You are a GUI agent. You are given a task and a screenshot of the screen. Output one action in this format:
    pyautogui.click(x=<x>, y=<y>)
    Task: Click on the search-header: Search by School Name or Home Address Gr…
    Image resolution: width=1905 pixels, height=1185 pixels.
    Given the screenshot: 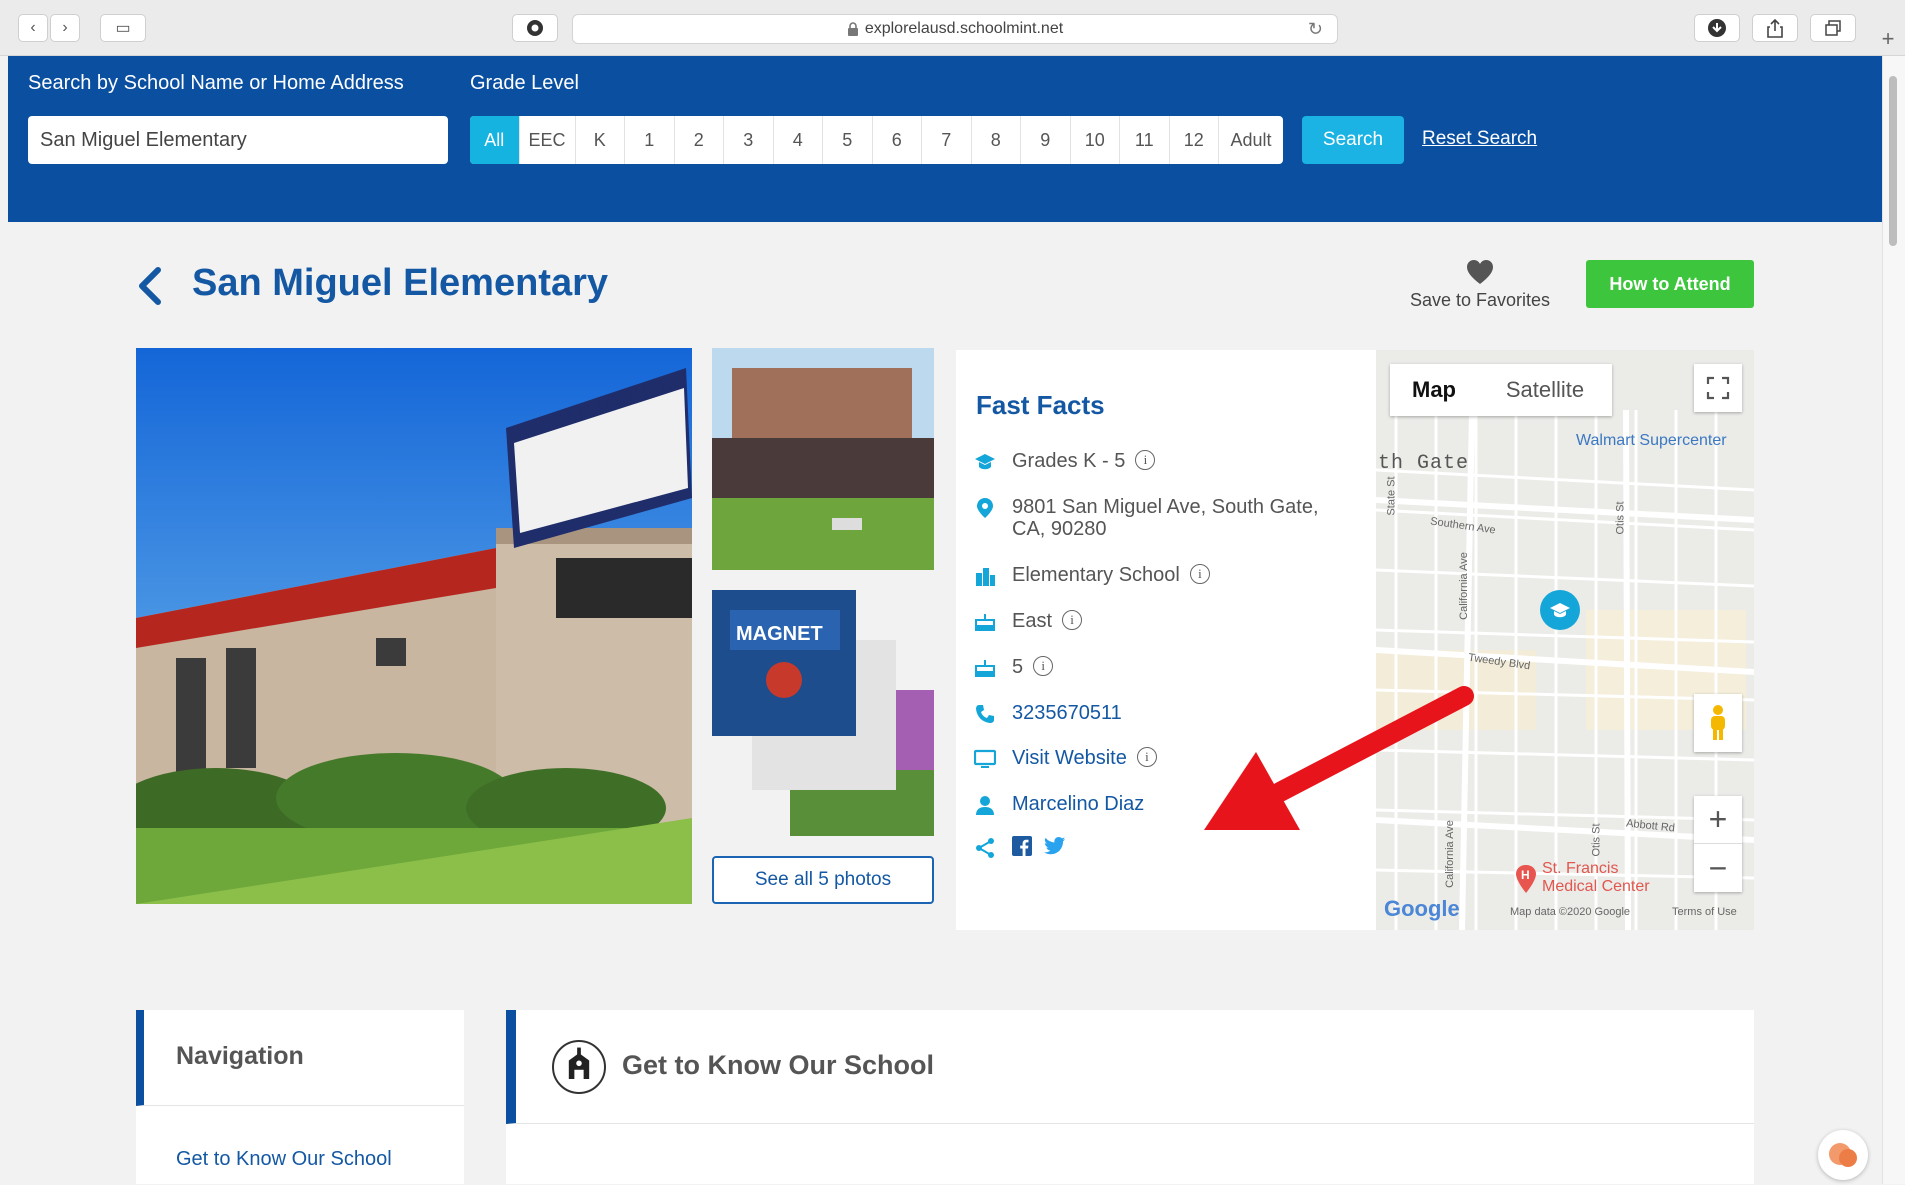 What is the action you would take?
    pyautogui.click(x=945, y=139)
    